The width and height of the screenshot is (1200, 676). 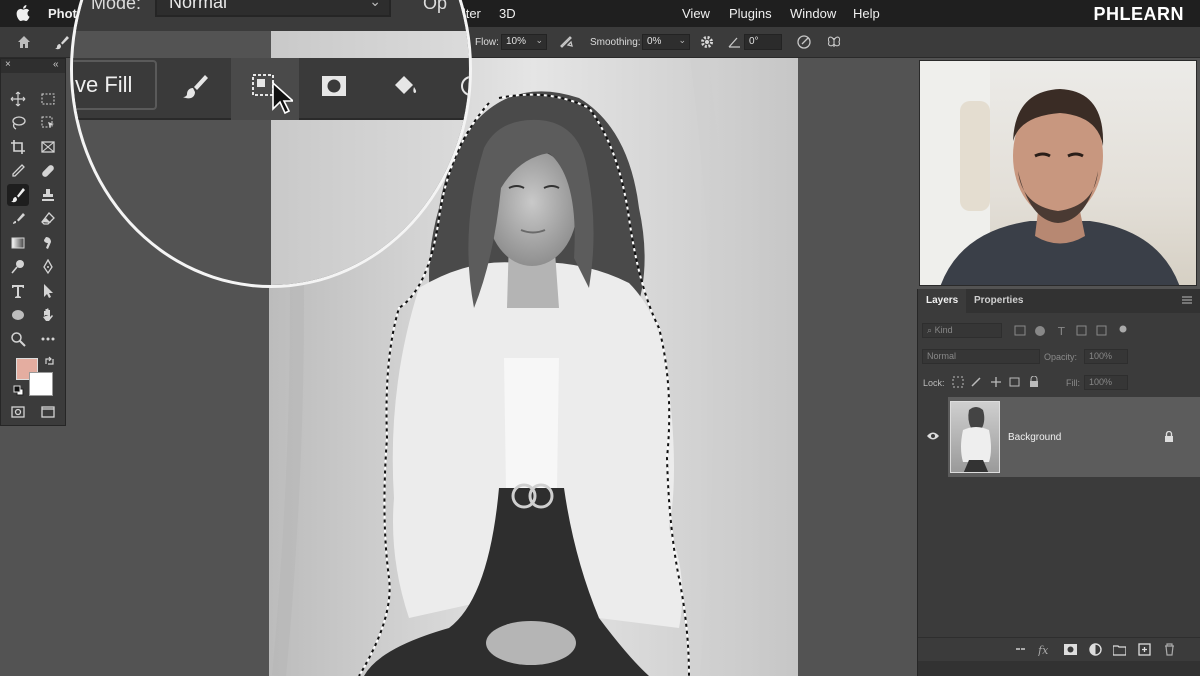 What do you see at coordinates (615, 42) in the screenshot?
I see `smoothing-label: Smoothing:` at bounding box center [615, 42].